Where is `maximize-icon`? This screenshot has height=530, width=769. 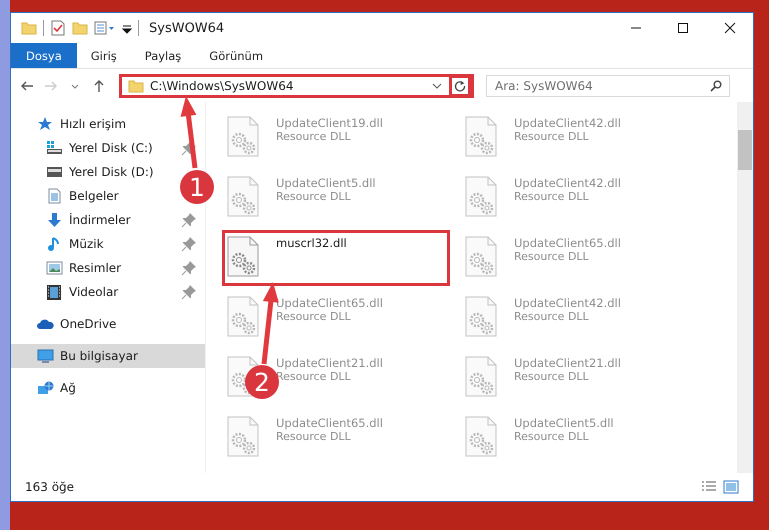
maximize-icon is located at coordinates (682, 28).